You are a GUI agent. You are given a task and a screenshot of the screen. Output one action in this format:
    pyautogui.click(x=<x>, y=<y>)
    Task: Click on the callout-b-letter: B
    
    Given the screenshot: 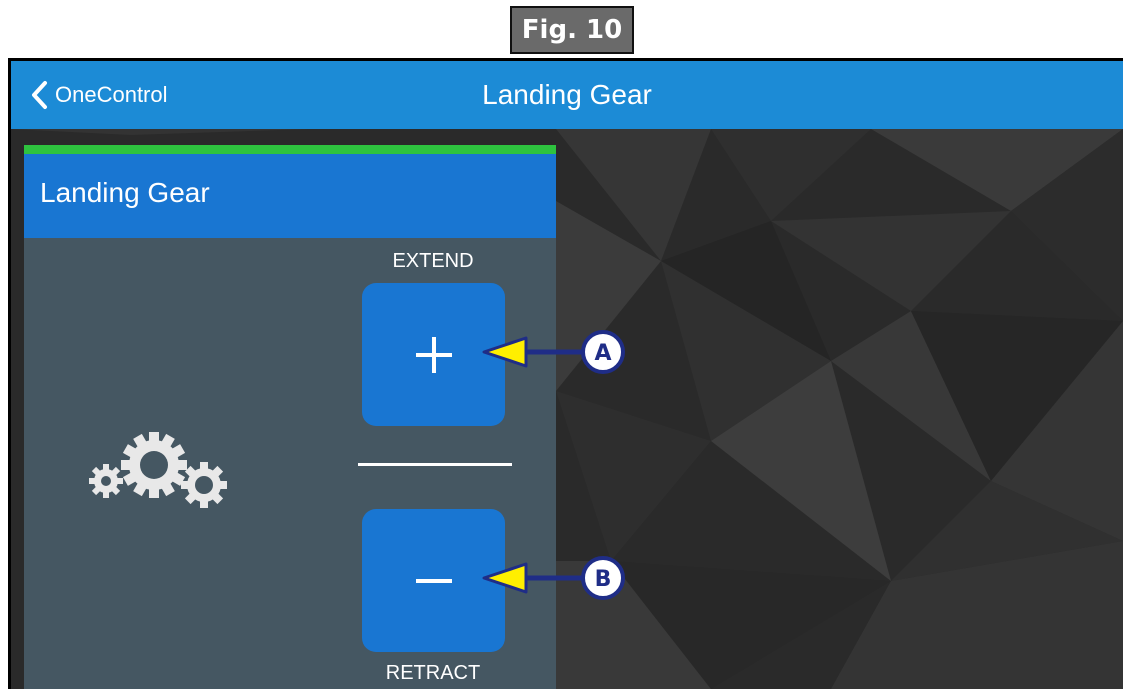 What is the action you would take?
    pyautogui.click(x=603, y=579)
    